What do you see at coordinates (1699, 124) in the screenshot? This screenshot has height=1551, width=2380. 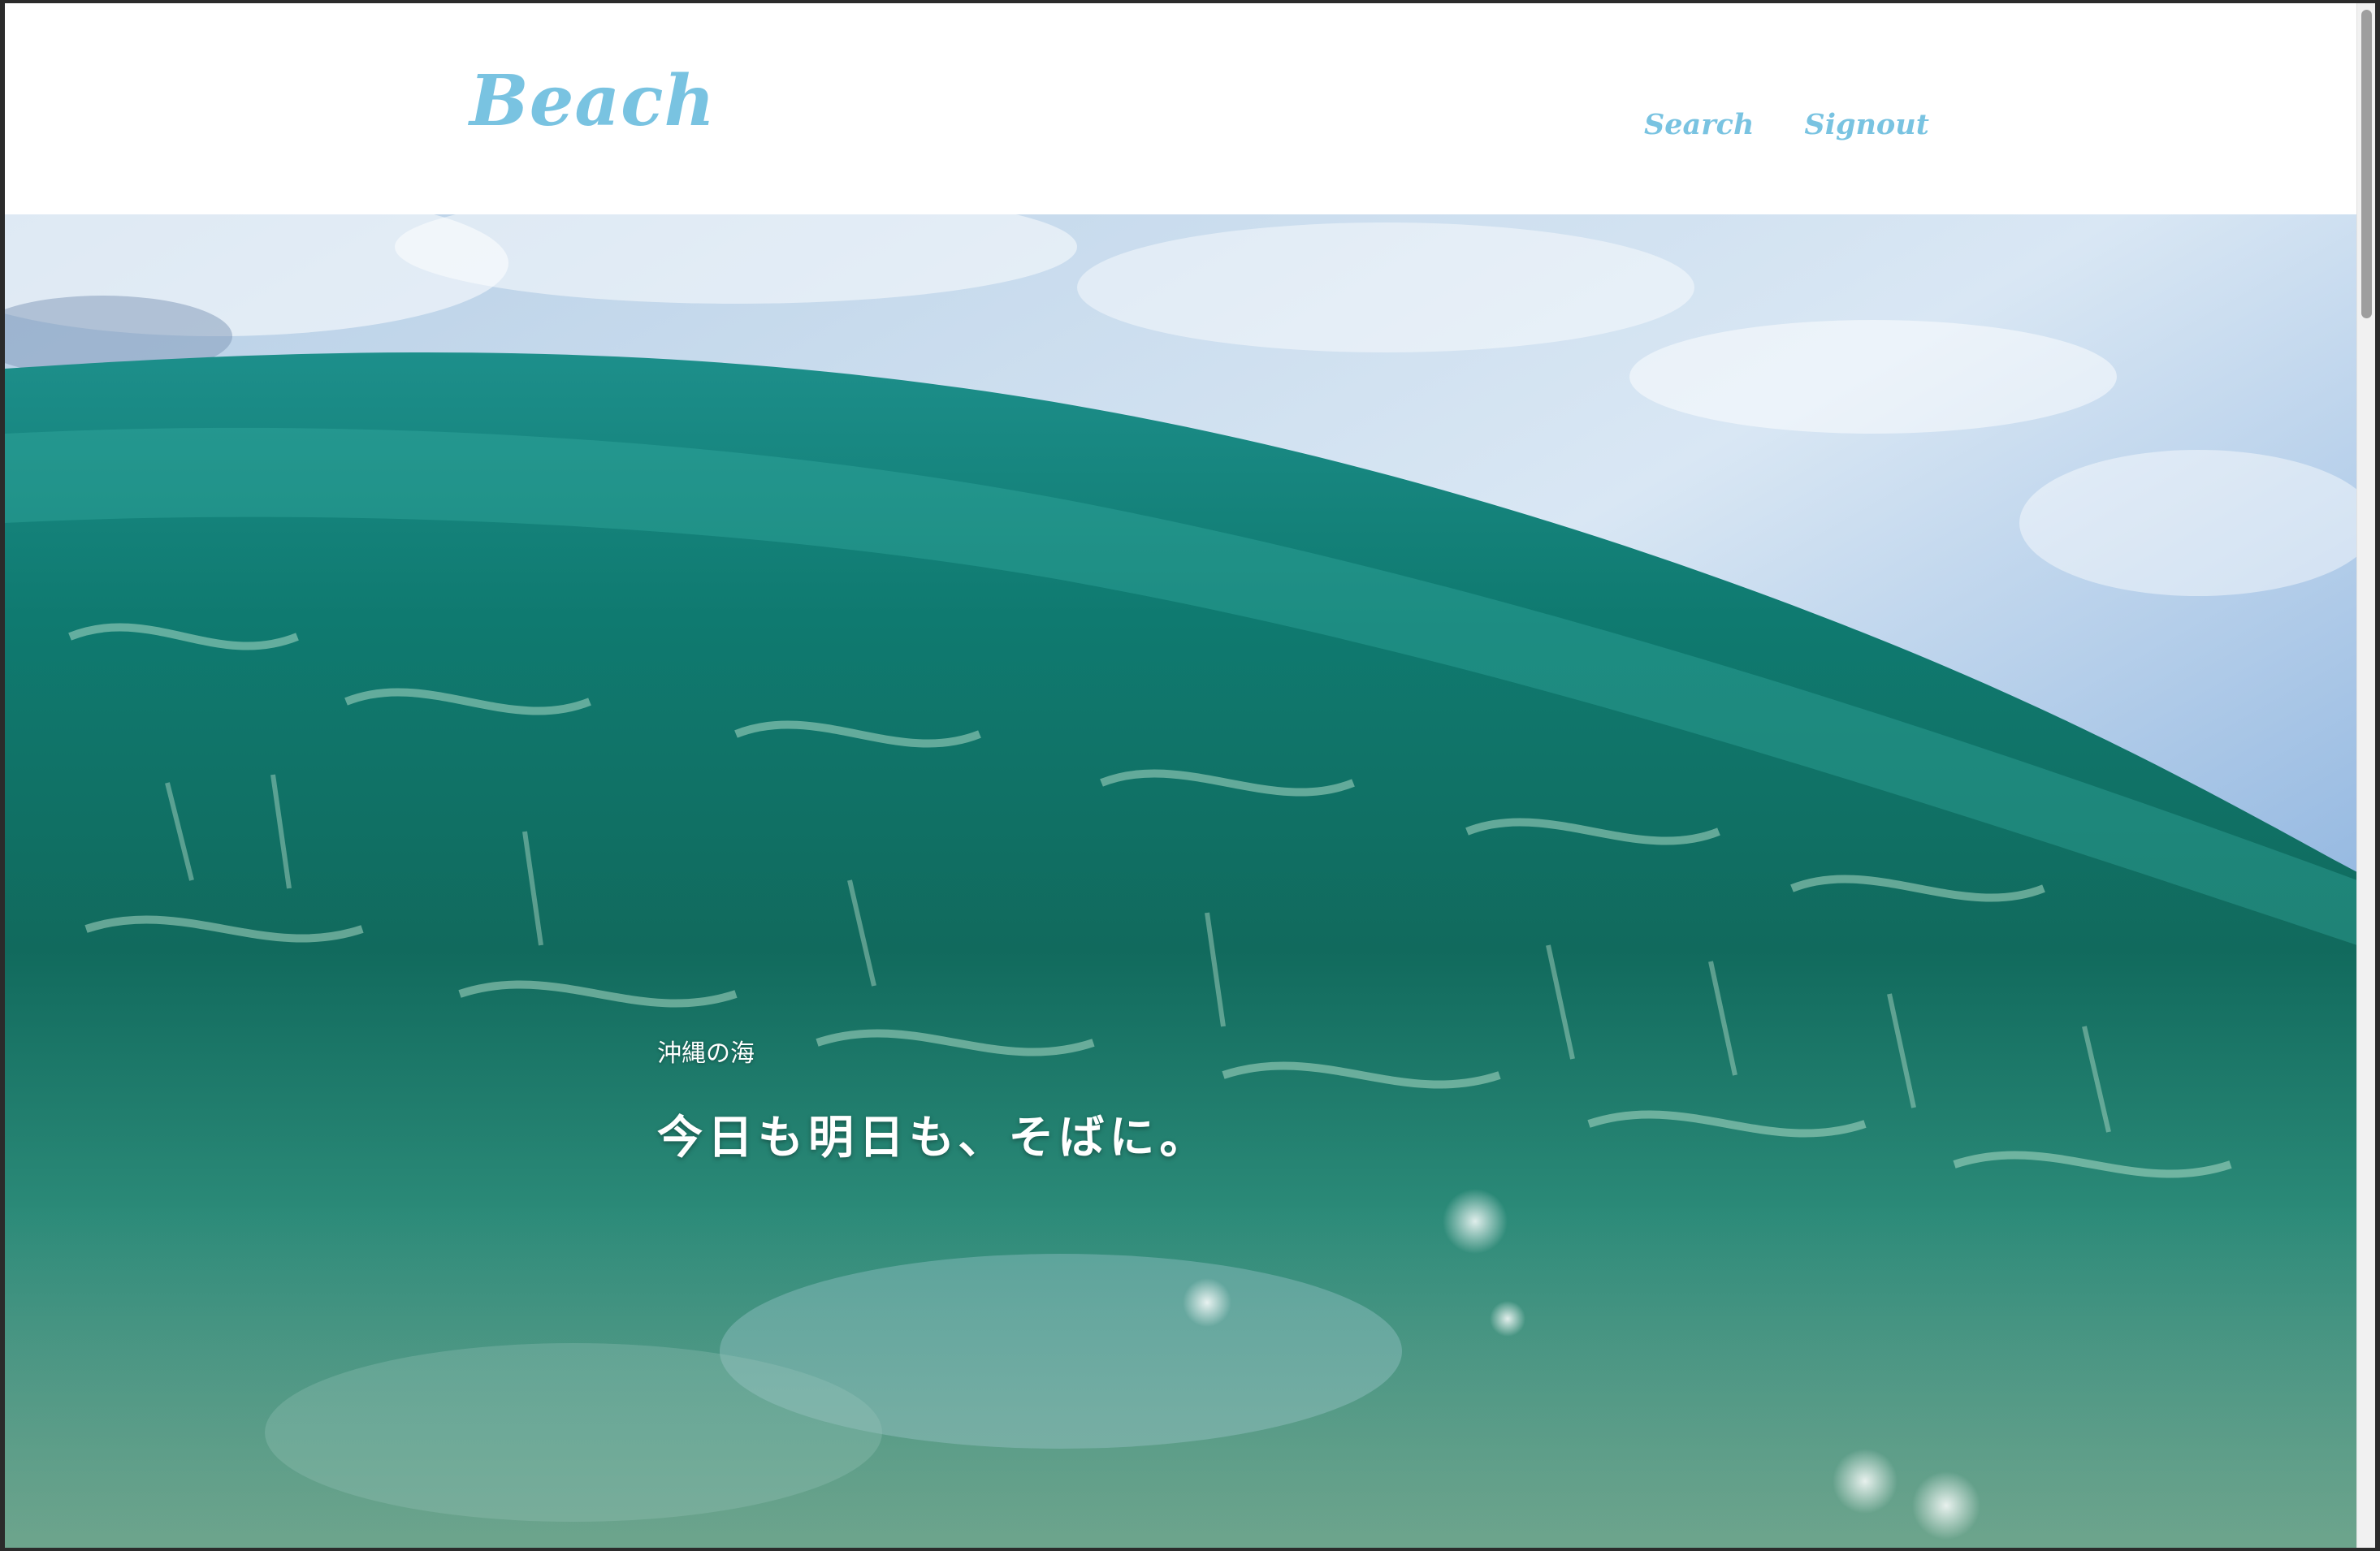 I see `nav-search-link: Search` at bounding box center [1699, 124].